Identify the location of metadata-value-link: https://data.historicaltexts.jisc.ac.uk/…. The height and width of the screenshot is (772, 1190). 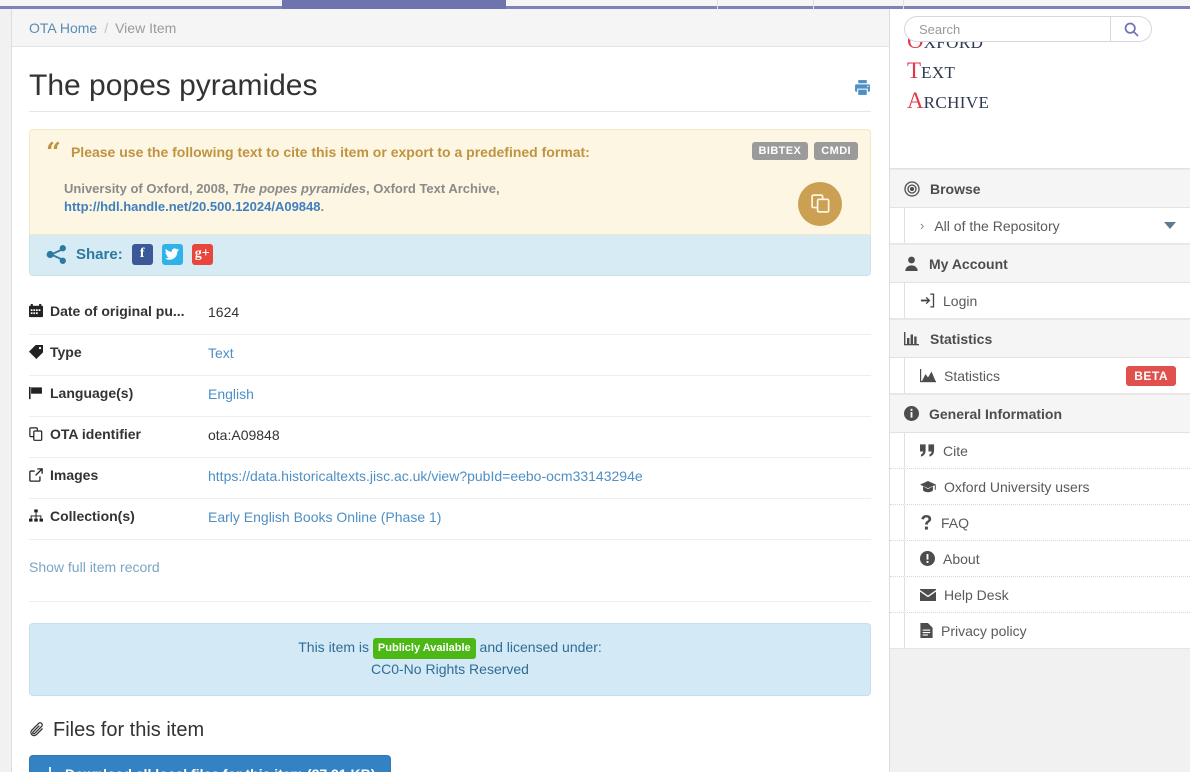
(425, 476).